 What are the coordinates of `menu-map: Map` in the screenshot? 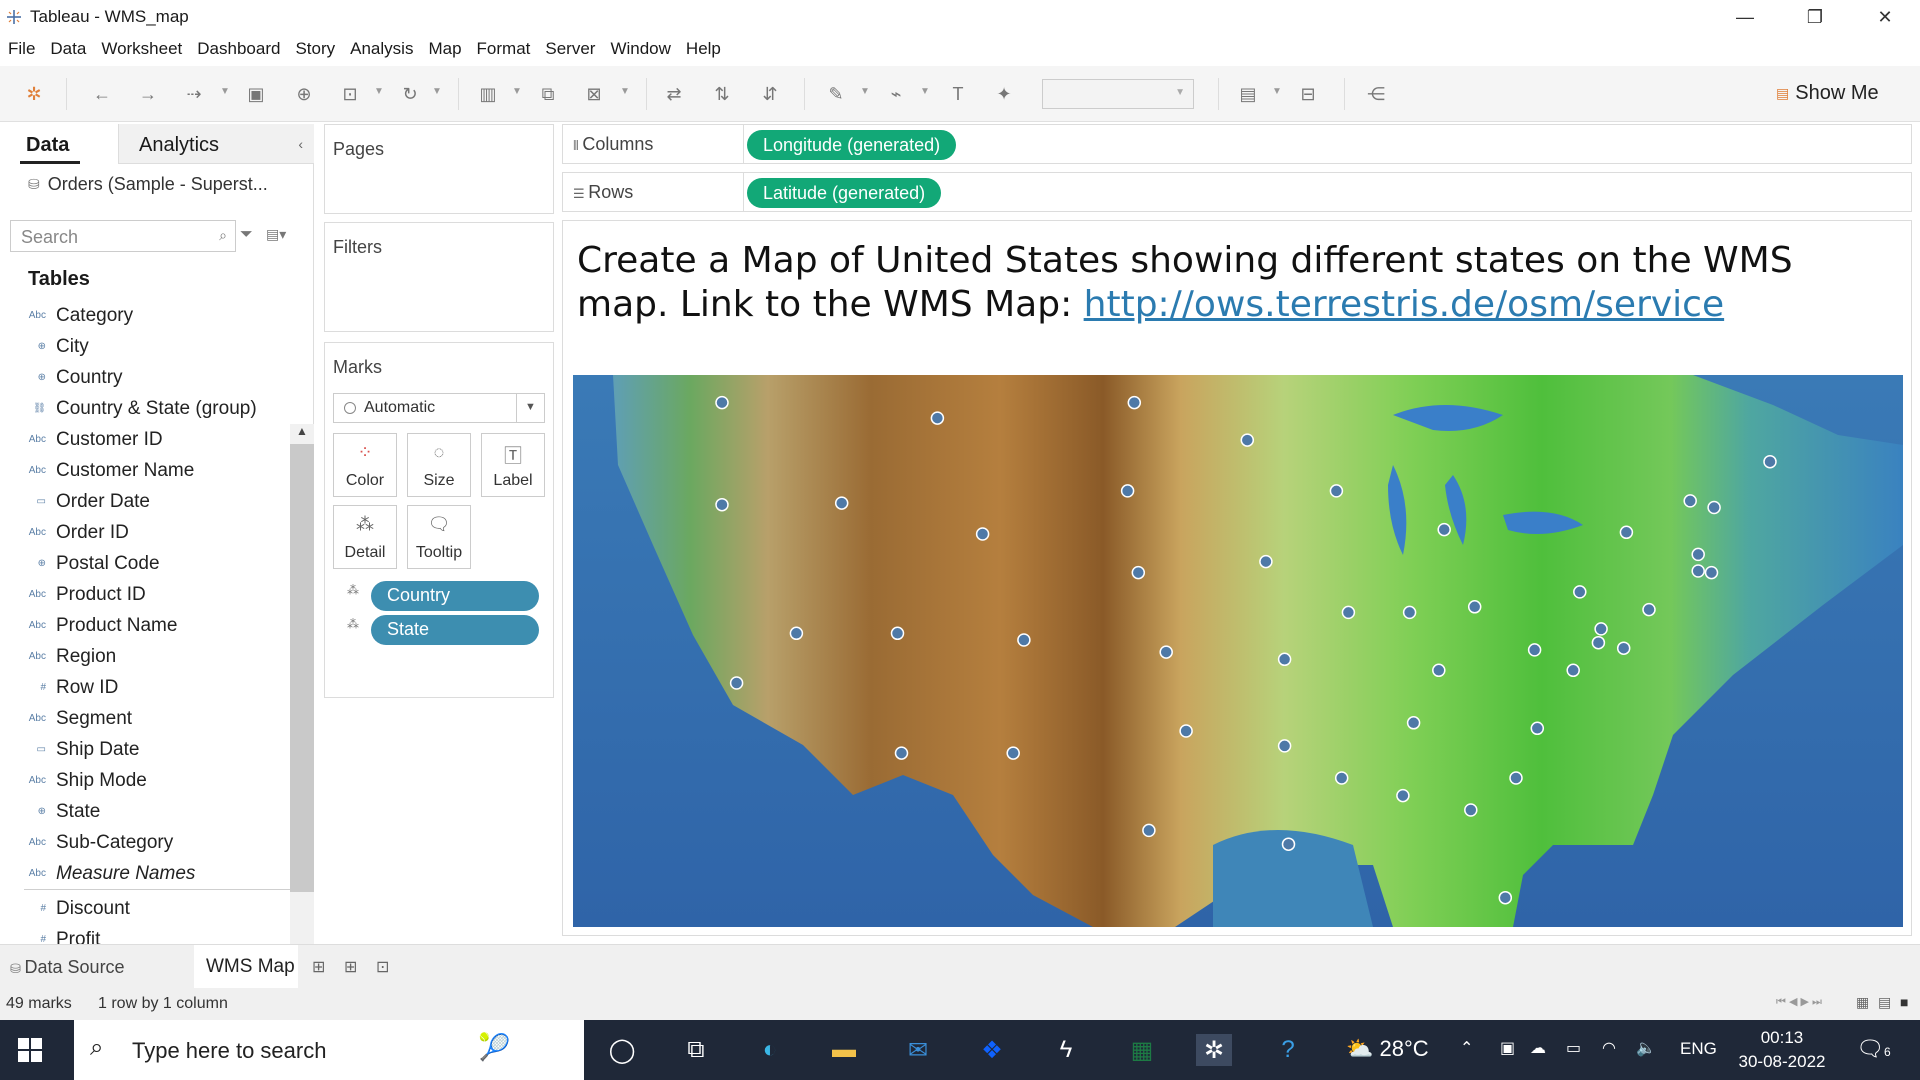 It's located at (444, 49).